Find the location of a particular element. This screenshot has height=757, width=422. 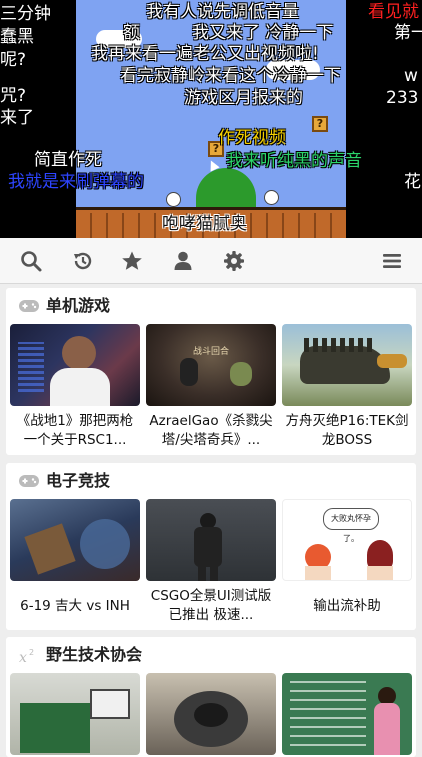

danmaku-comment: 咆哮猫腻奥 is located at coordinates (204, 224).